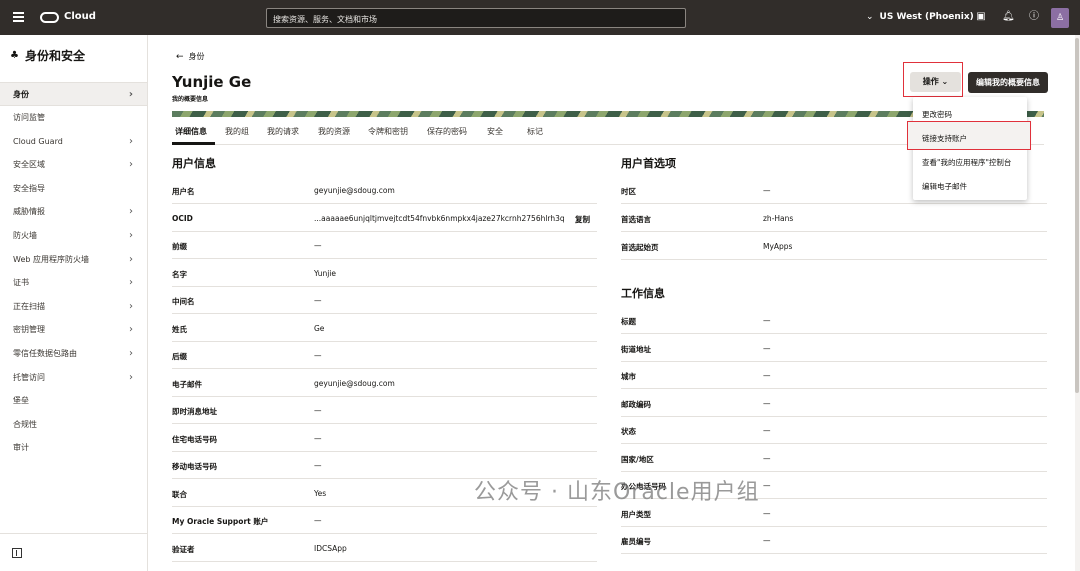  What do you see at coordinates (628, 376) in the screenshot?
I see `field-label: 城市` at bounding box center [628, 376].